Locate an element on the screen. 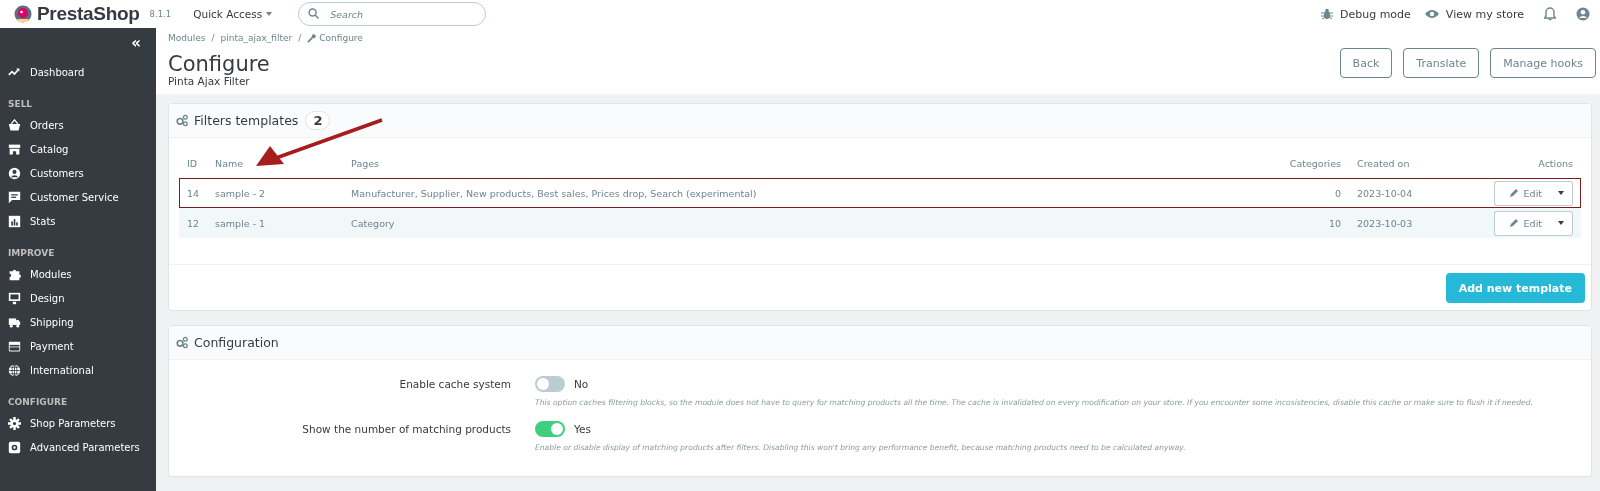 Image resolution: width=1600 pixels, height=491 pixels. version-label: 8.1.1 is located at coordinates (160, 14).